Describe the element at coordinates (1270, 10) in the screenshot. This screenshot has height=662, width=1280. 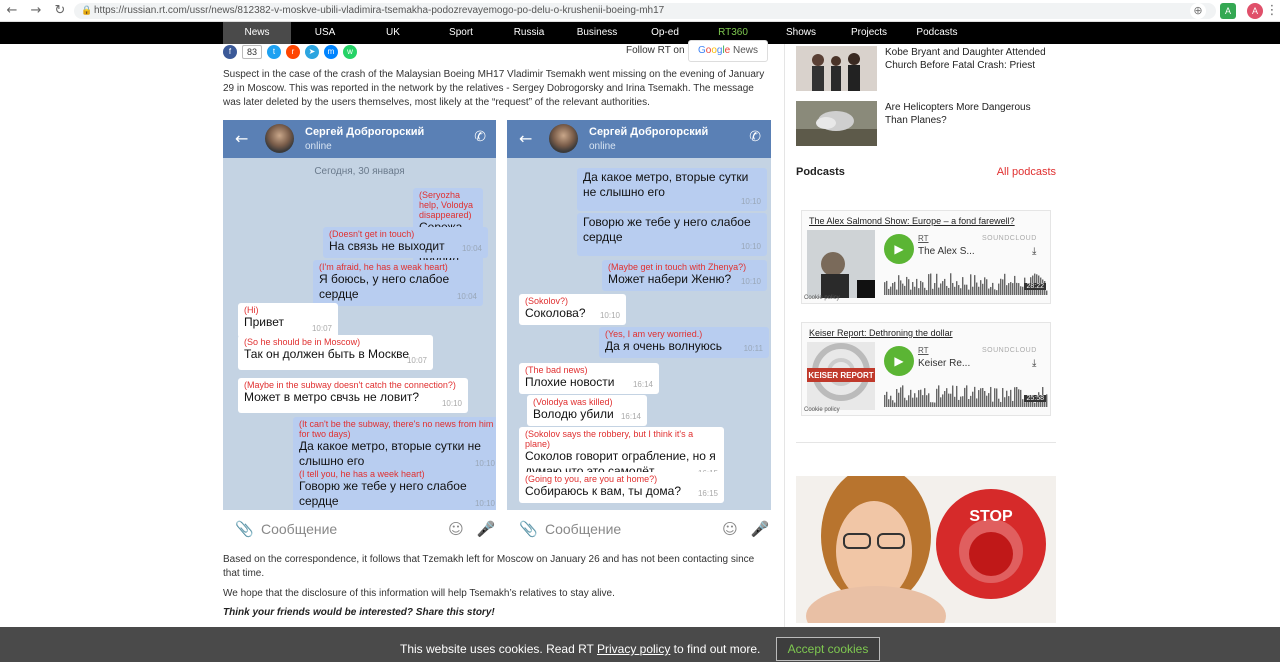
I see `menu-dots-icon: ⋮` at that location.